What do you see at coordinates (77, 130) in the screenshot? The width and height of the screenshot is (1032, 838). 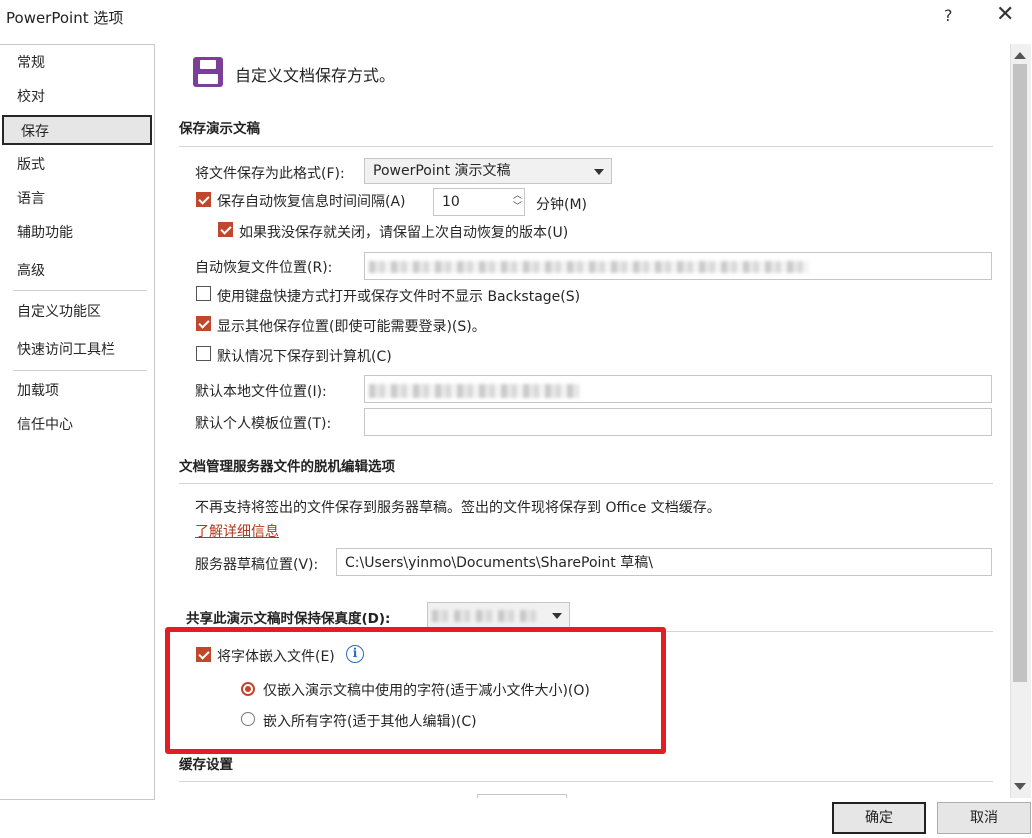 I see `sidebar-item-save: 保存` at bounding box center [77, 130].